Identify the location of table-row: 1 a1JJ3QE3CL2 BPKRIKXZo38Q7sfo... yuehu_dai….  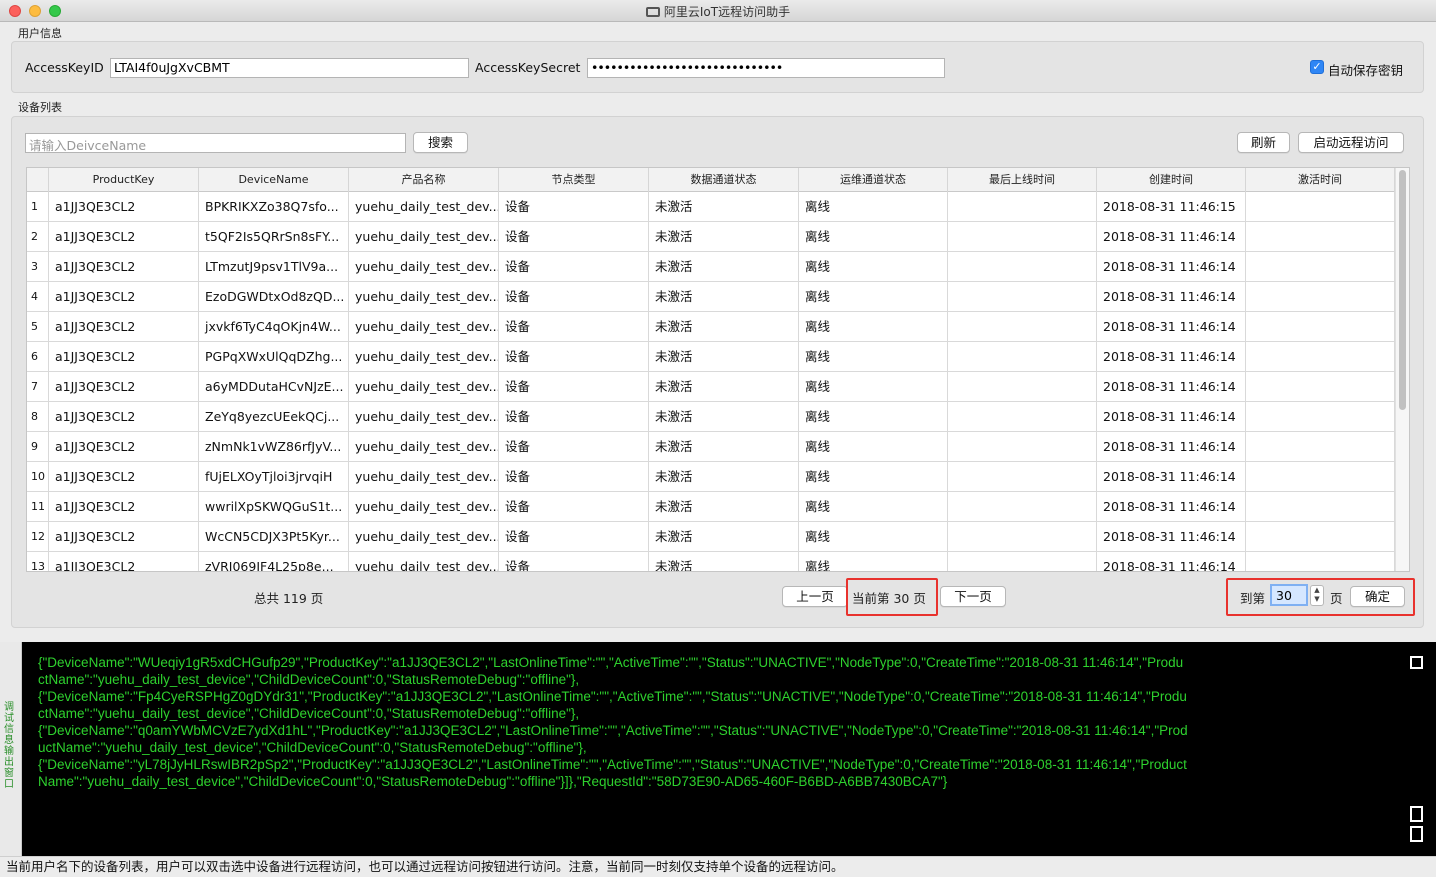
(712, 207).